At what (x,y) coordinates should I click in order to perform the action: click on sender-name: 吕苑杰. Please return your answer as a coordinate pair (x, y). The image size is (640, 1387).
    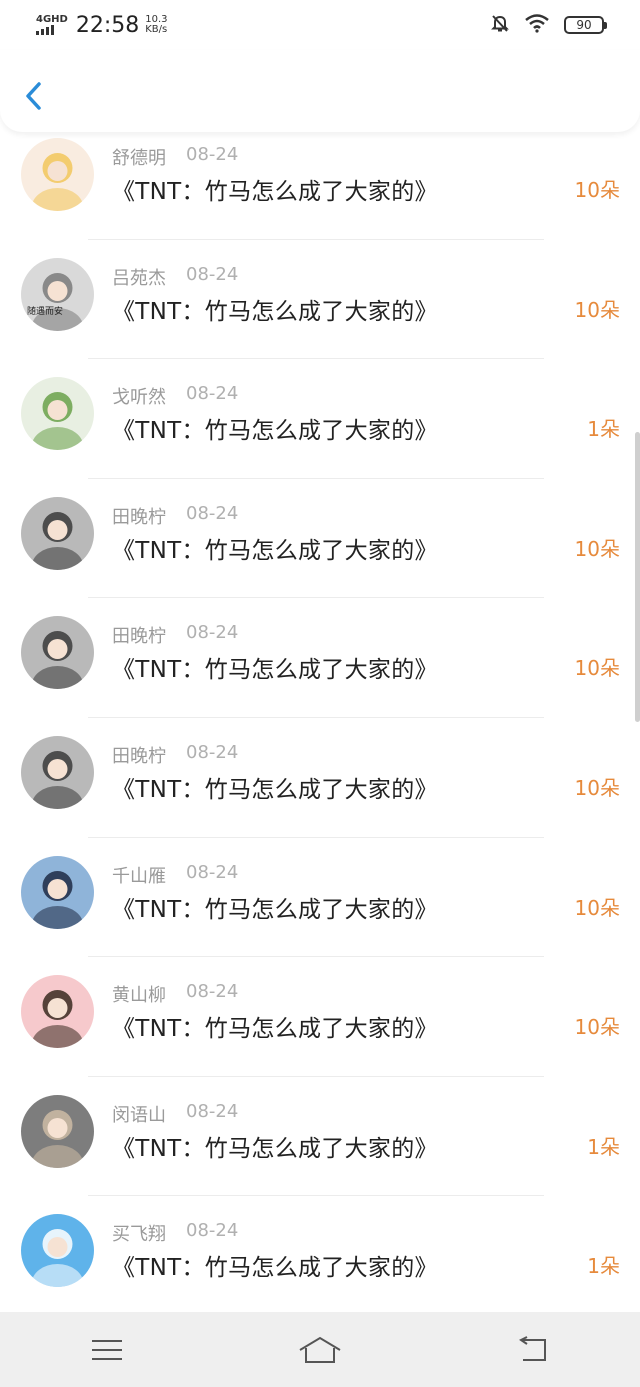
    Looking at the image, I should click on (139, 278).